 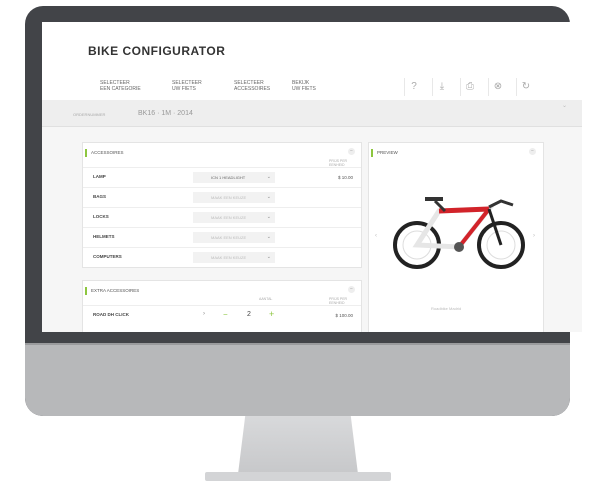 What do you see at coordinates (104, 153) in the screenshot?
I see `accessories-title: ACCESSOIRES` at bounding box center [104, 153].